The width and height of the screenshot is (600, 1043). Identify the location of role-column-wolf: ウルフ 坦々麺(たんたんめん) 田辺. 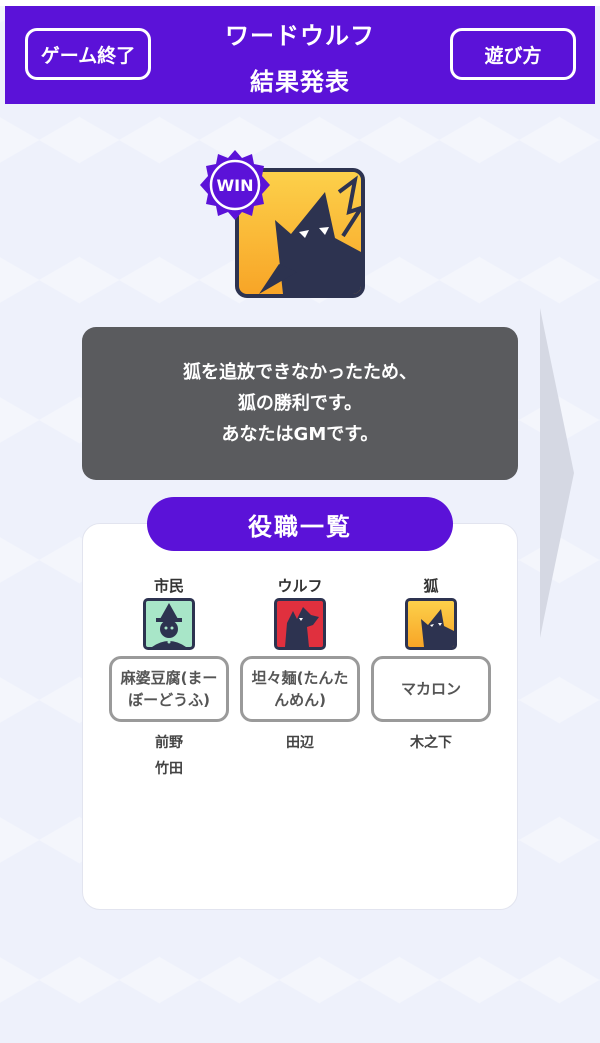
(300, 665).